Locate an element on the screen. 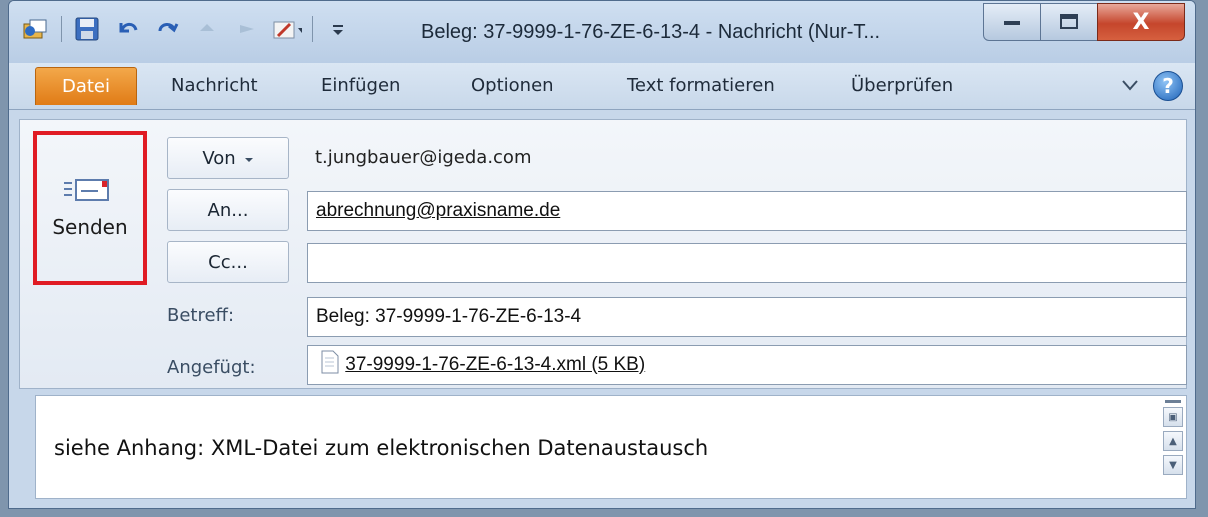 This screenshot has height=517, width=1208. send-label: Senden is located at coordinates (90, 227).